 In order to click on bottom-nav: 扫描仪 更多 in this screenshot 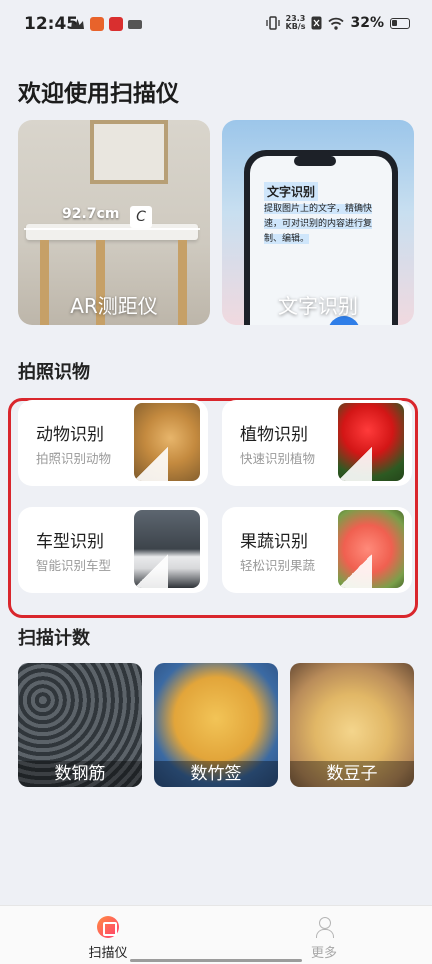, I will do `click(216, 934)`.